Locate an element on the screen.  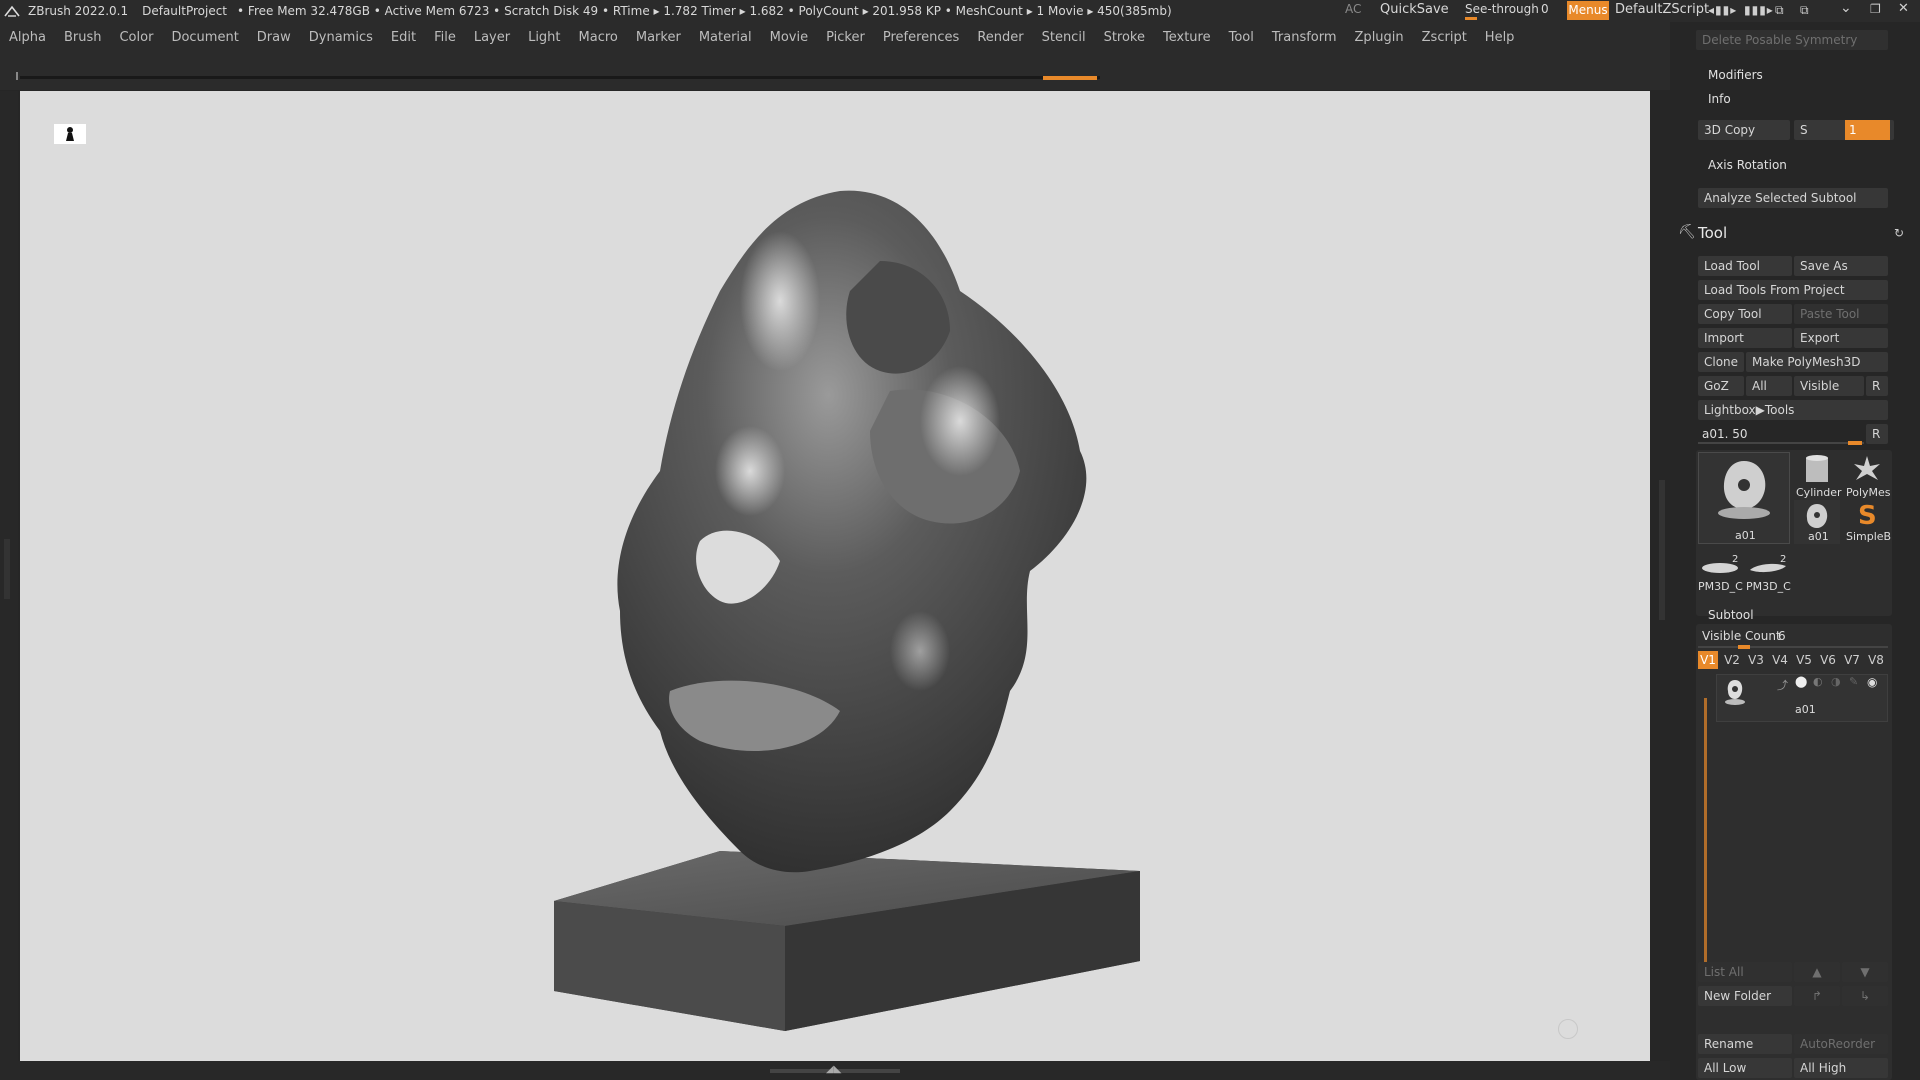
left-tray is located at coordinates (9, 576).